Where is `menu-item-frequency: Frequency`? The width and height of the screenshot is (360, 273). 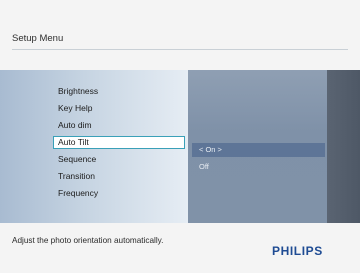
menu-item-frequency: Frequency is located at coordinates (121, 193).